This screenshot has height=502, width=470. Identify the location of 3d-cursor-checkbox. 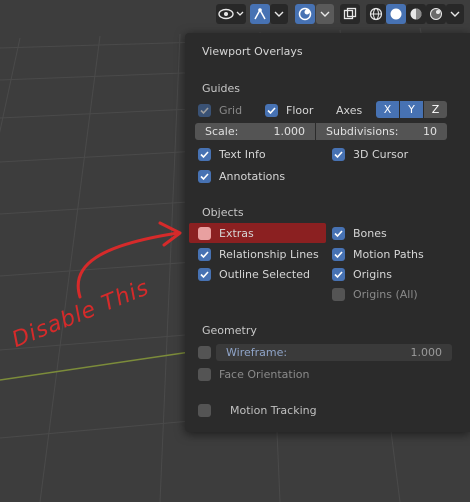
(338, 154).